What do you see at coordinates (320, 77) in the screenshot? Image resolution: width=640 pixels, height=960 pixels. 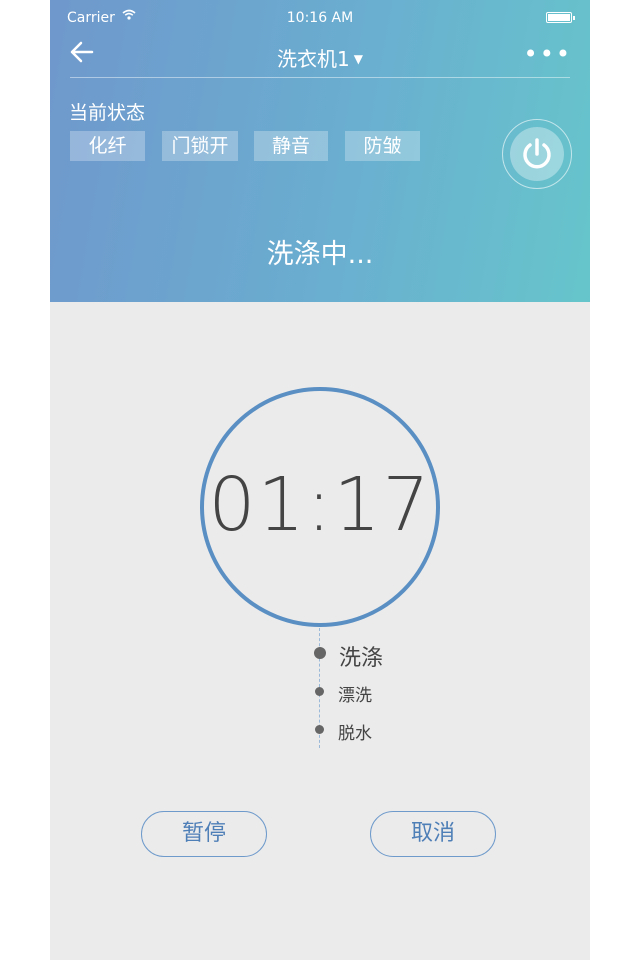 I see `header-divider` at bounding box center [320, 77].